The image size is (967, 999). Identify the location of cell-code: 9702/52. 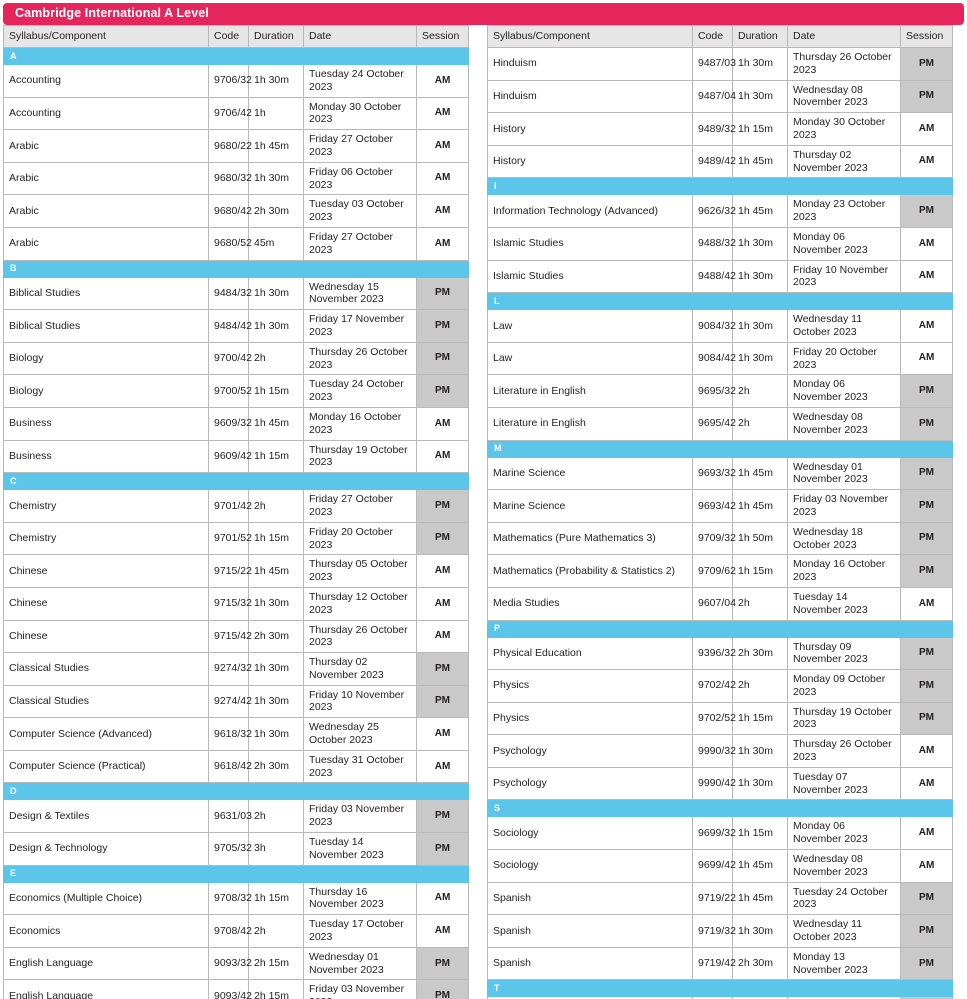
(714, 718).